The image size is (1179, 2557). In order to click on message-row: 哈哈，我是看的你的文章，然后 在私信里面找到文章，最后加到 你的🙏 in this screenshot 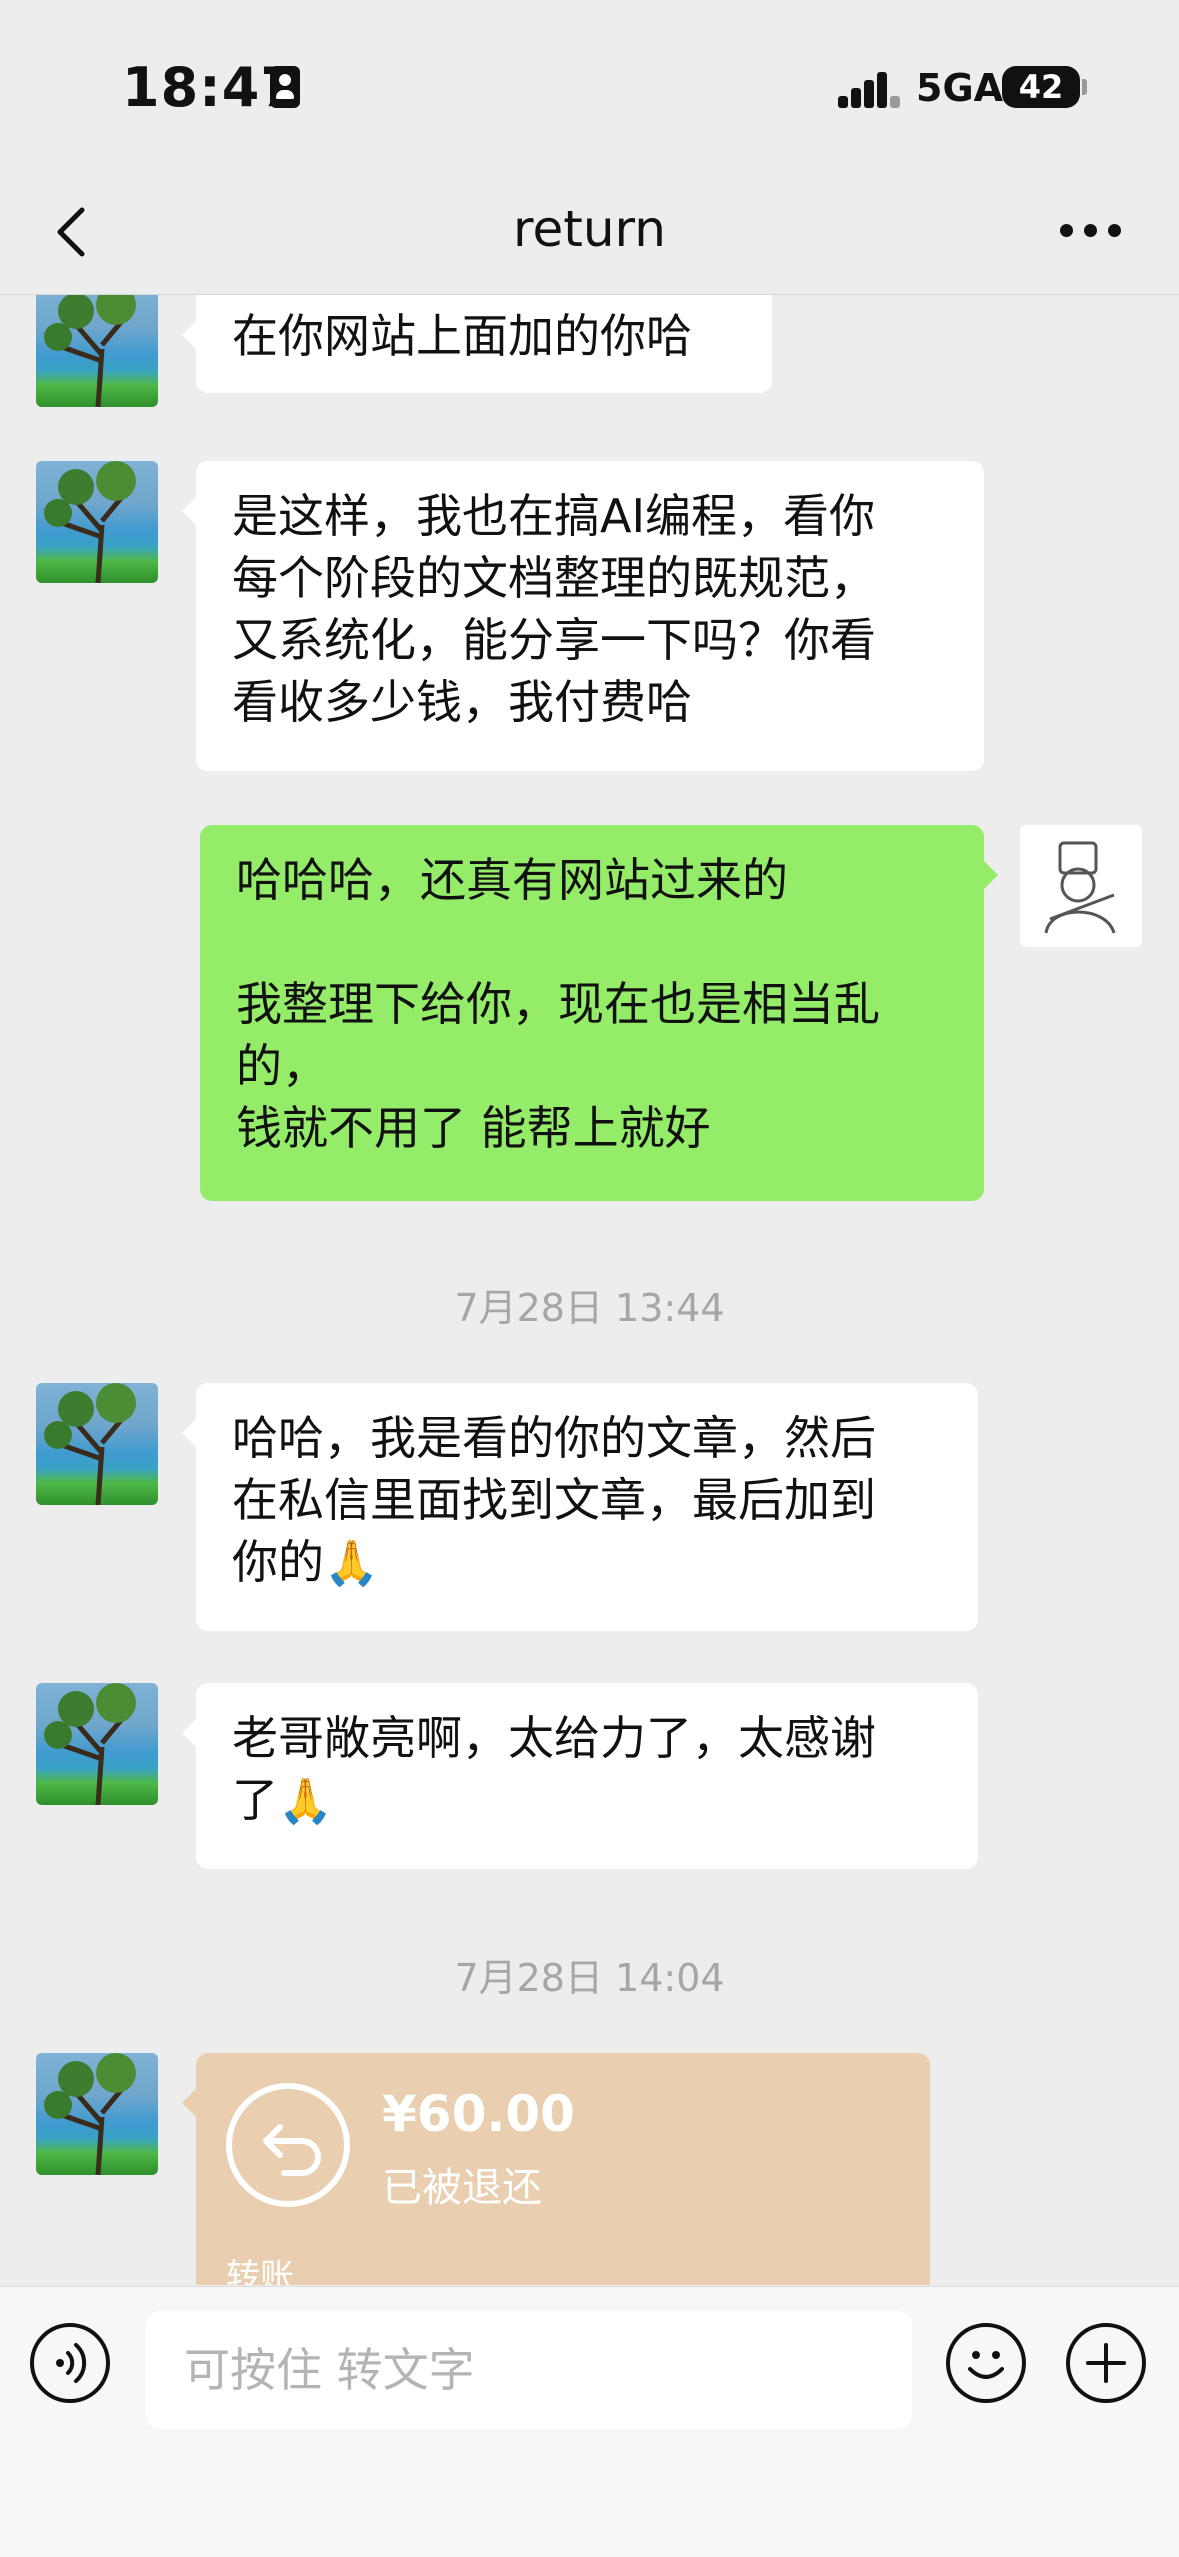, I will do `click(589, 1513)`.